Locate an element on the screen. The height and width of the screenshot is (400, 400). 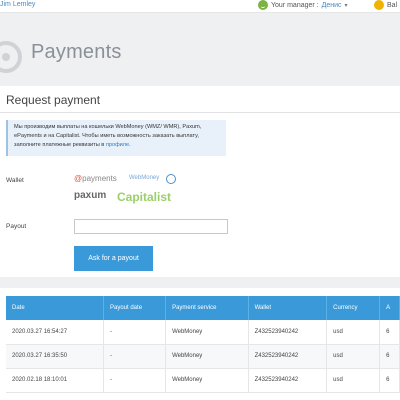
col-amount: A is located at coordinates (389, 308).